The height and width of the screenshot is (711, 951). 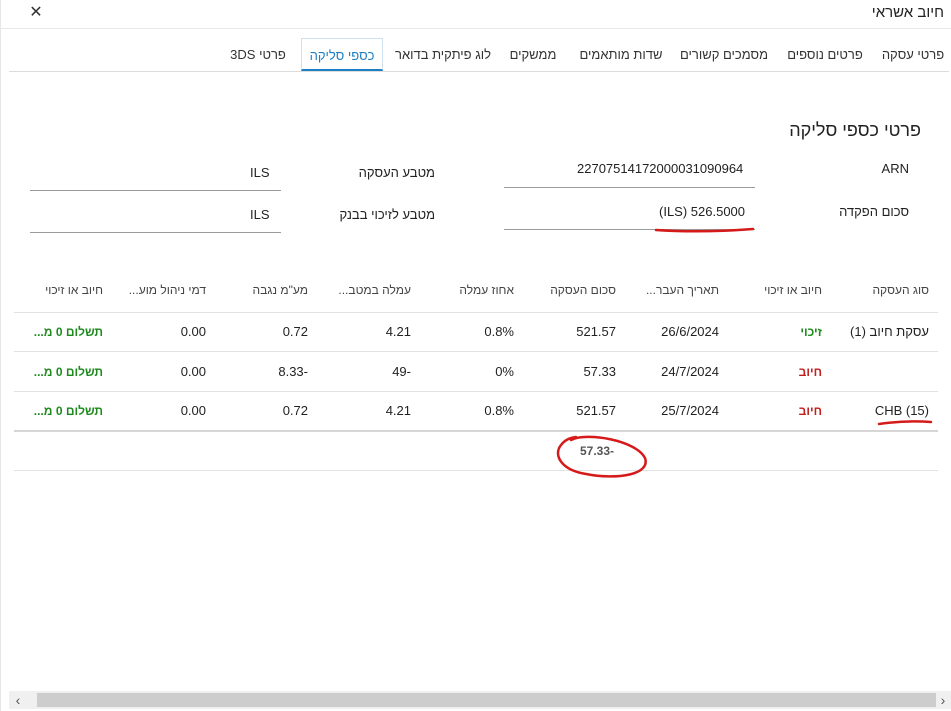 What do you see at coordinates (629, 229) in the screenshot?
I see `deposit-underline` at bounding box center [629, 229].